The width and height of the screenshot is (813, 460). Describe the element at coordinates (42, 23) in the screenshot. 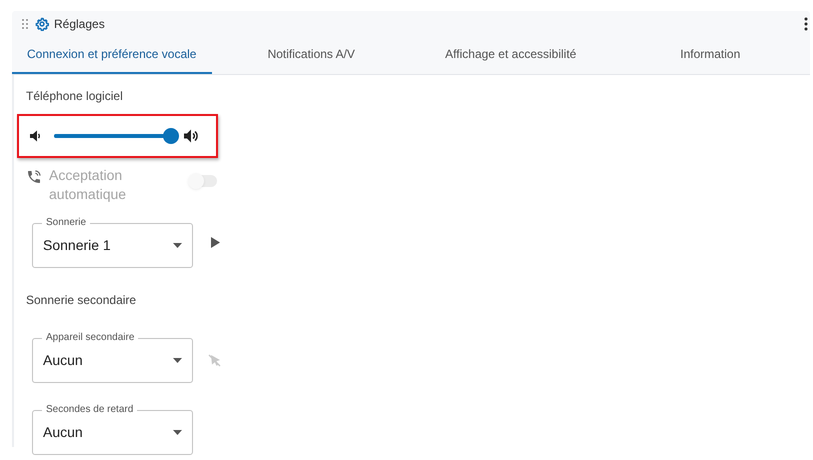

I see `settings-icon` at that location.